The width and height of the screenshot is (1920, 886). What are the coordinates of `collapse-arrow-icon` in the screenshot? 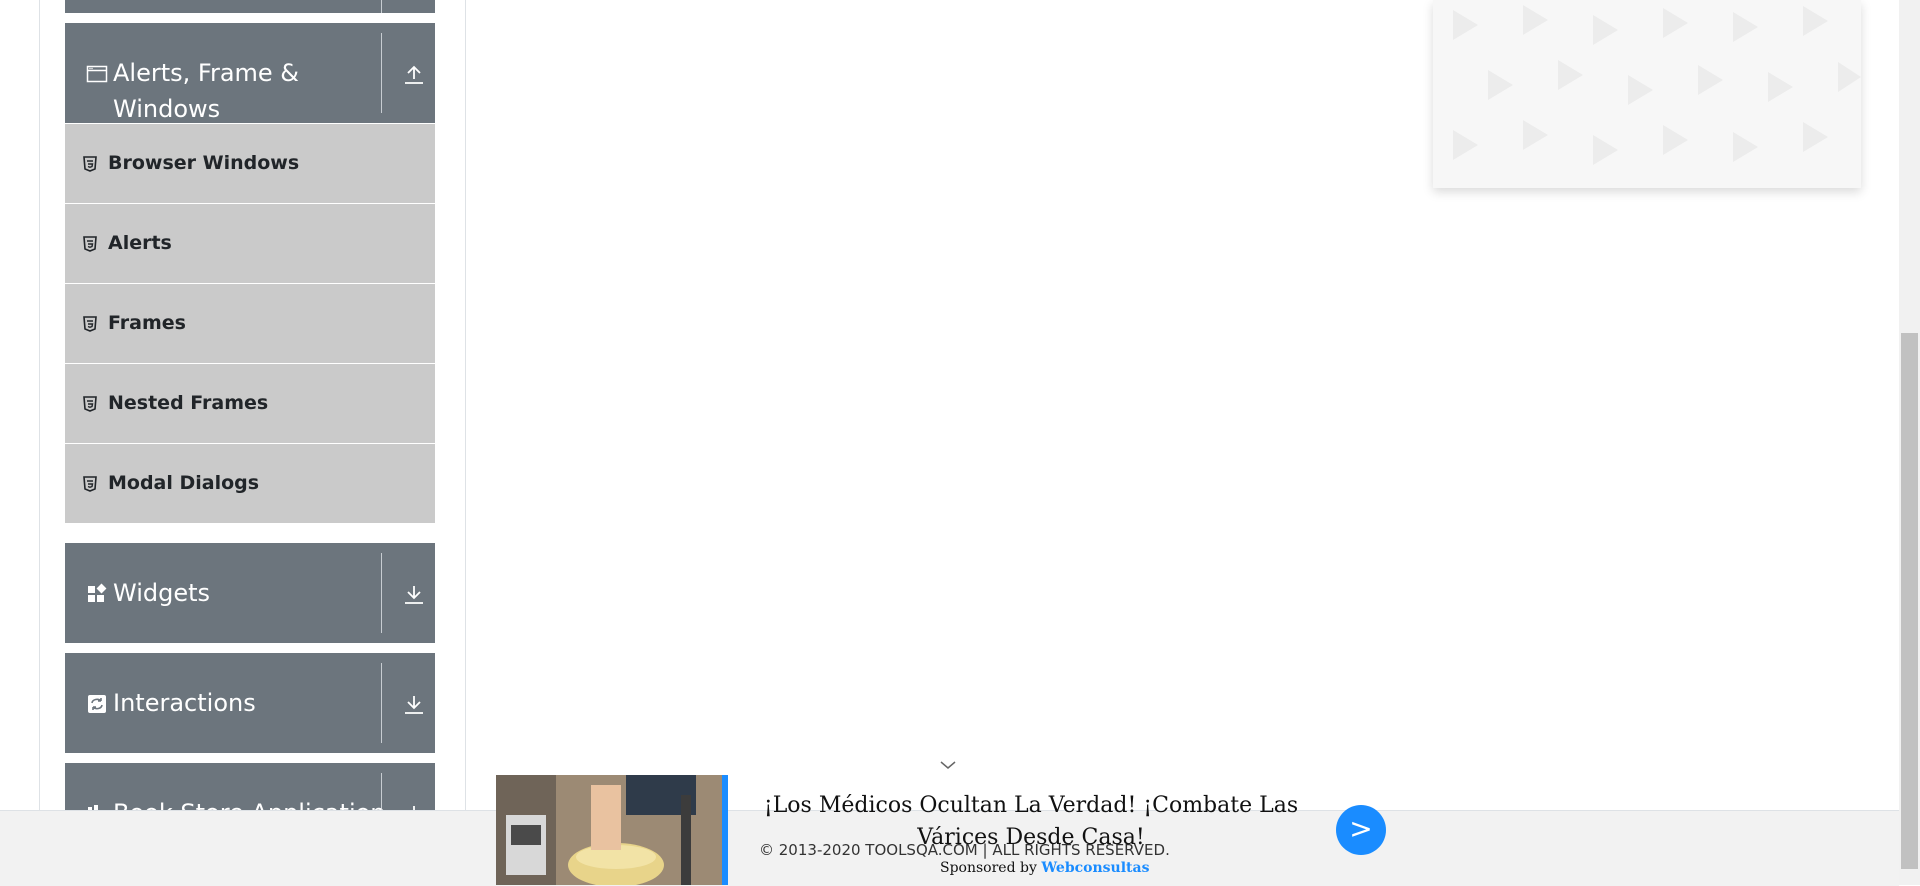 It's located at (414, 74).